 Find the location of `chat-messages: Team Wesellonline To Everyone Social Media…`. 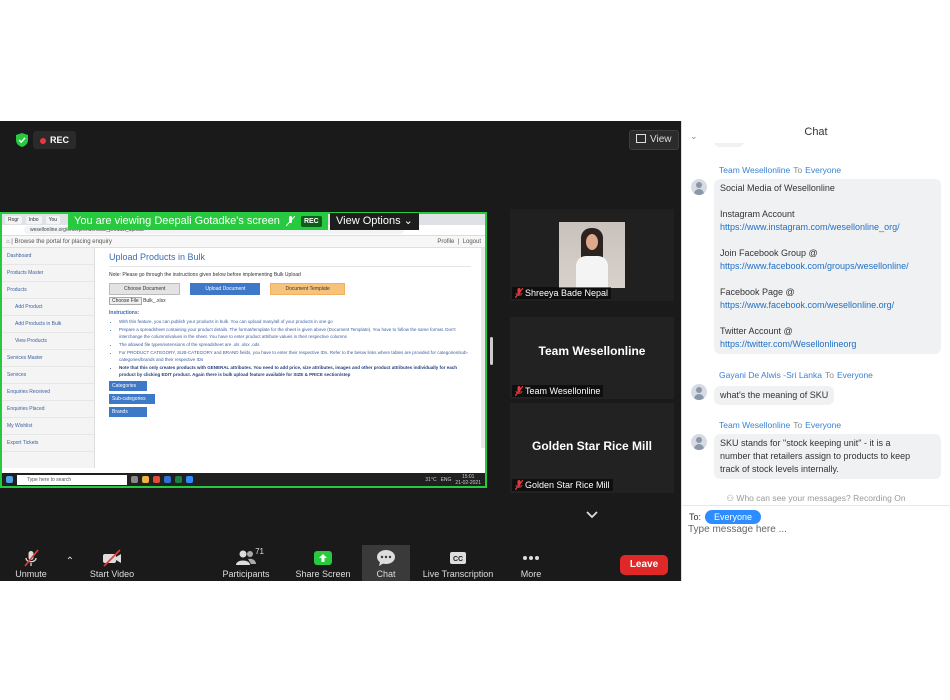

chat-messages: Team Wesellonline To Everyone Social Media… is located at coordinates (816, 315).